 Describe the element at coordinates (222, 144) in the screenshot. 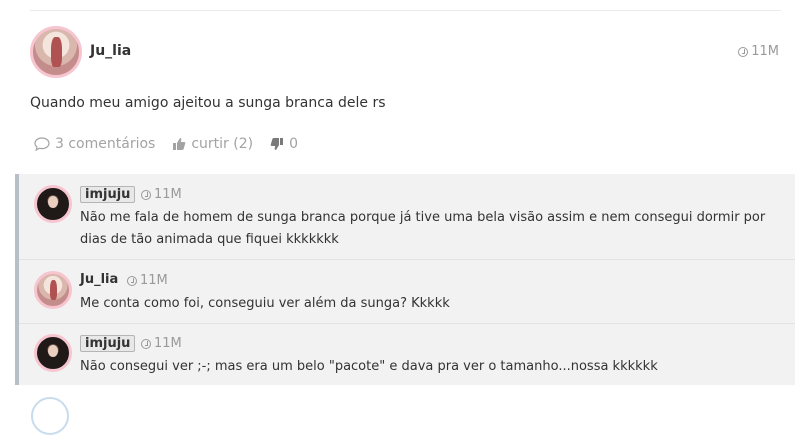

I see `like-label: curtir (2)` at that location.